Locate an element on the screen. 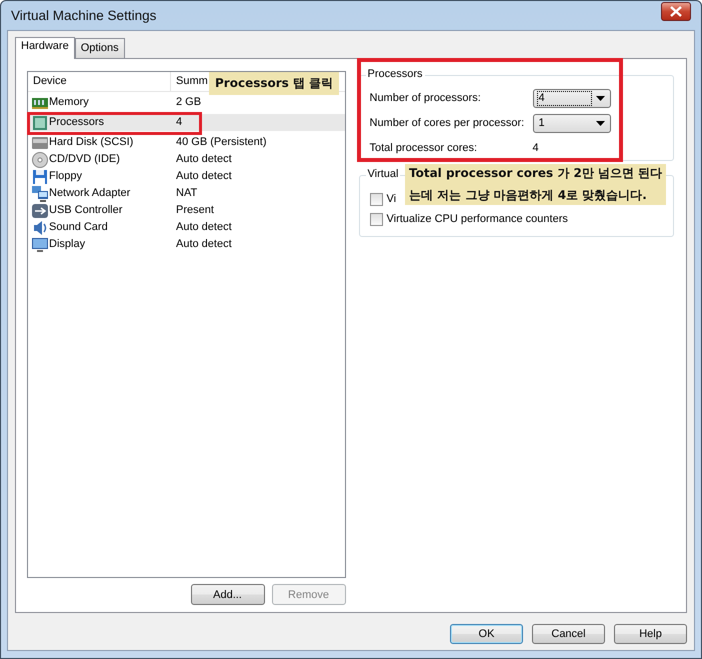  chip-icon is located at coordinates (40, 122).